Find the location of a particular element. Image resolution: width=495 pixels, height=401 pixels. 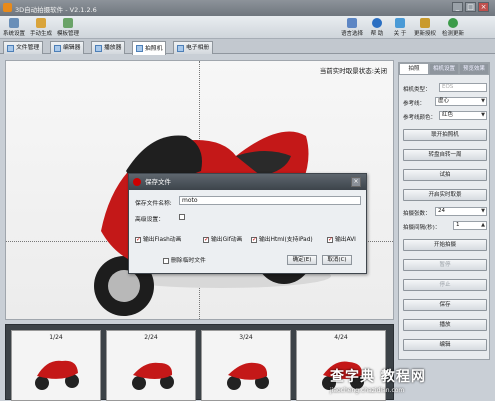

template-icon is located at coordinates (68, 23).